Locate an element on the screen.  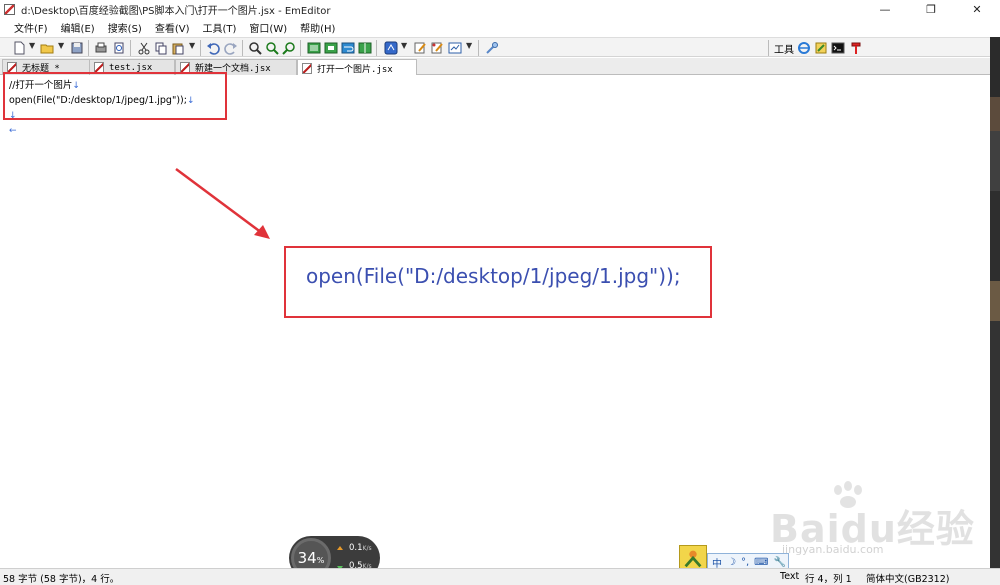
ime-tools-icon: 🔧 is located at coordinates (780, 562).